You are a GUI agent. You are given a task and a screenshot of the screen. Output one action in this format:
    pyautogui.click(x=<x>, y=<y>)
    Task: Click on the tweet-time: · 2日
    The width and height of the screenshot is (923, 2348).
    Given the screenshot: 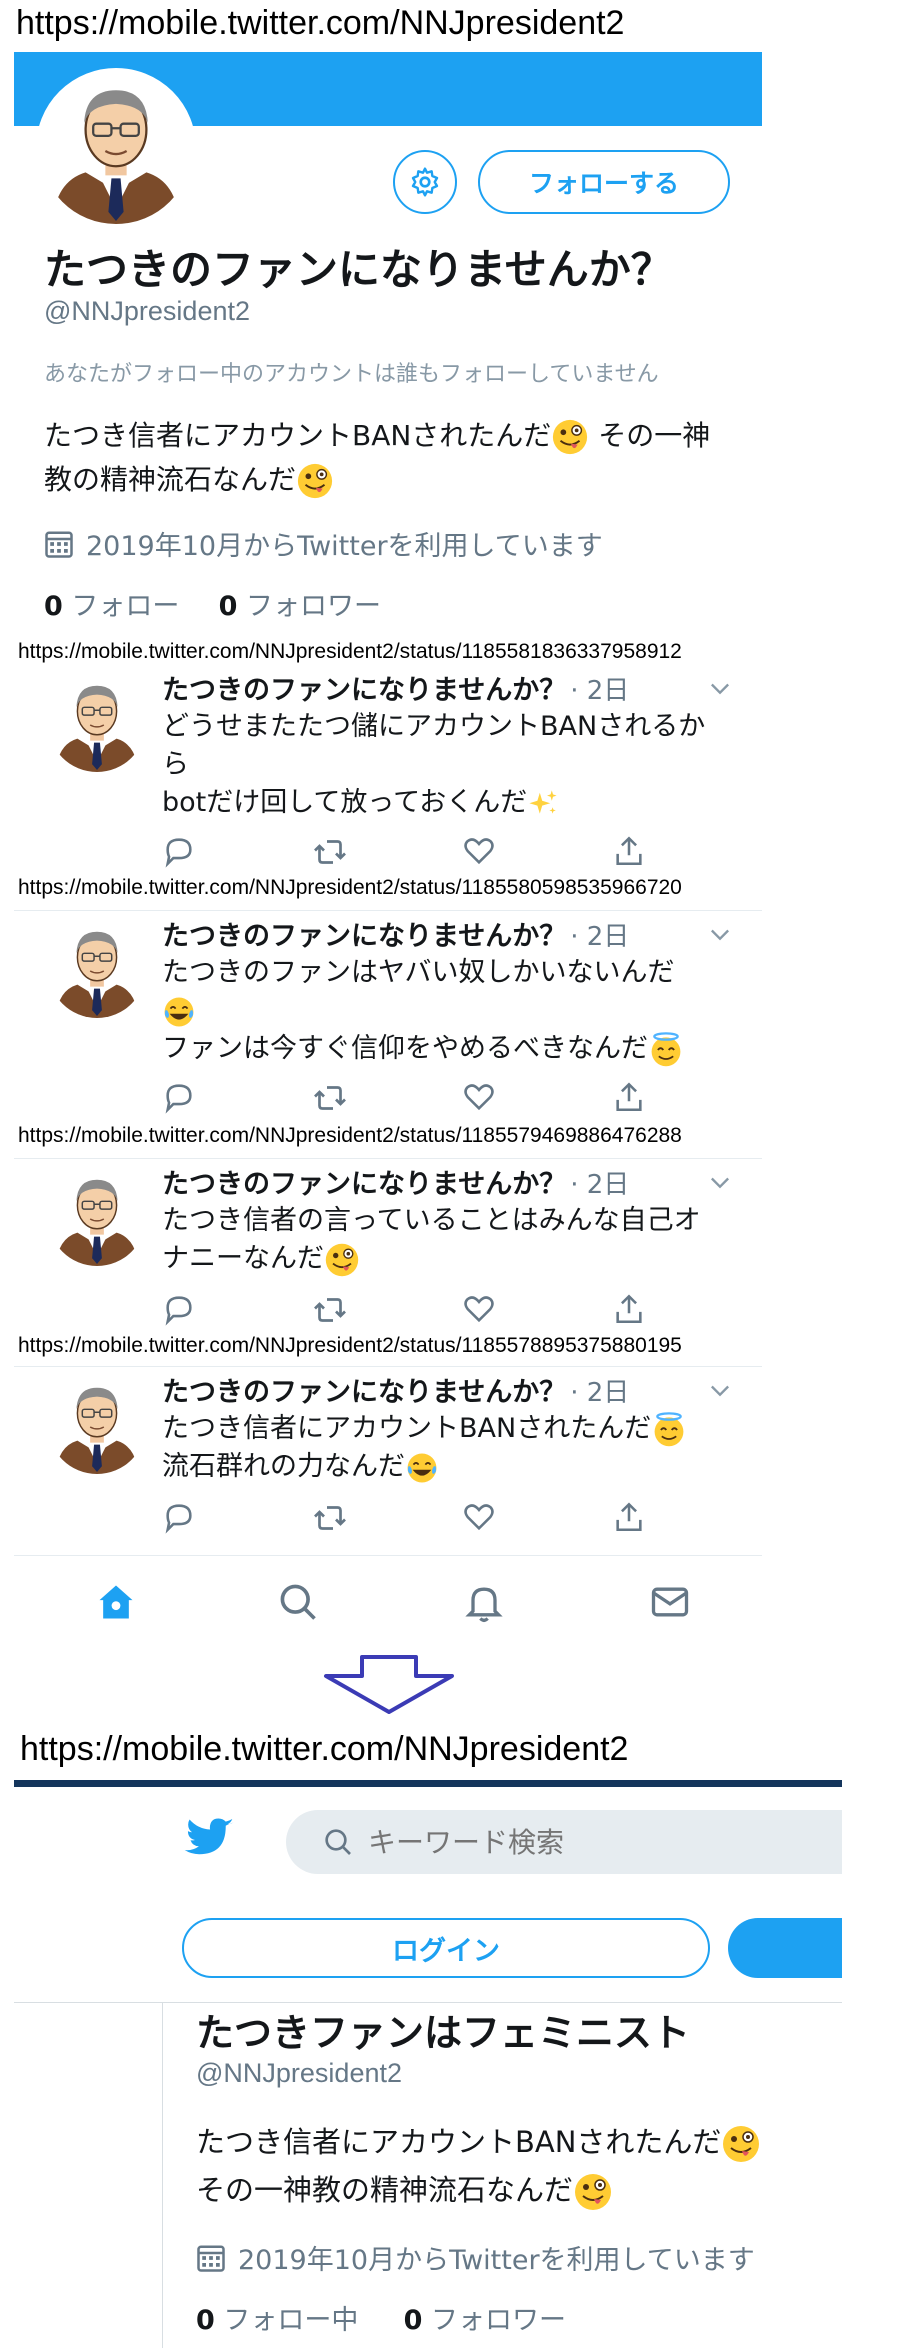 What is the action you would take?
    pyautogui.click(x=600, y=1393)
    